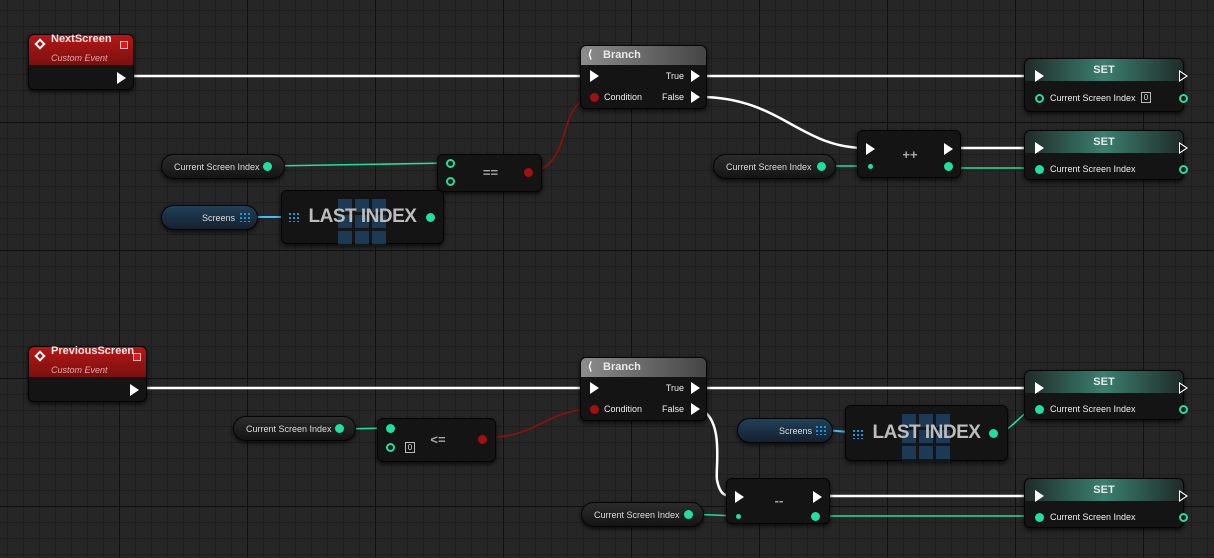 The image size is (1214, 558). What do you see at coordinates (410, 447) in the screenshot?
I see `literal-zero-box: 0` at bounding box center [410, 447].